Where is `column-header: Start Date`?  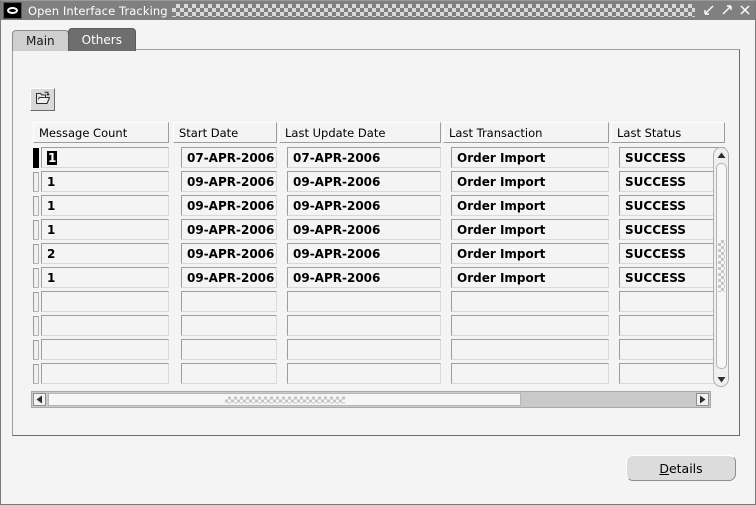
column-header: Start Date is located at coordinates (225, 132).